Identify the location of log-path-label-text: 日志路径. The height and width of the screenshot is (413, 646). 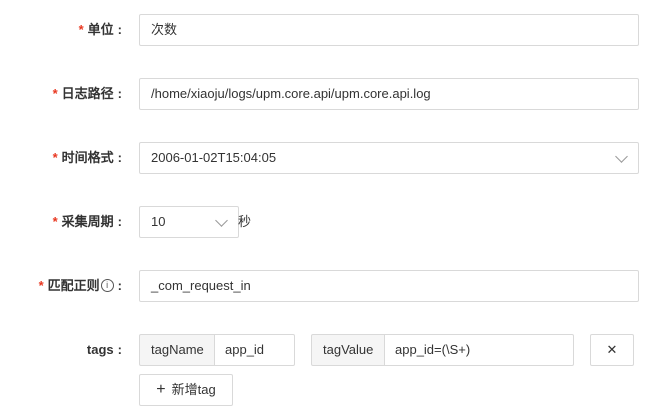
(87, 93).